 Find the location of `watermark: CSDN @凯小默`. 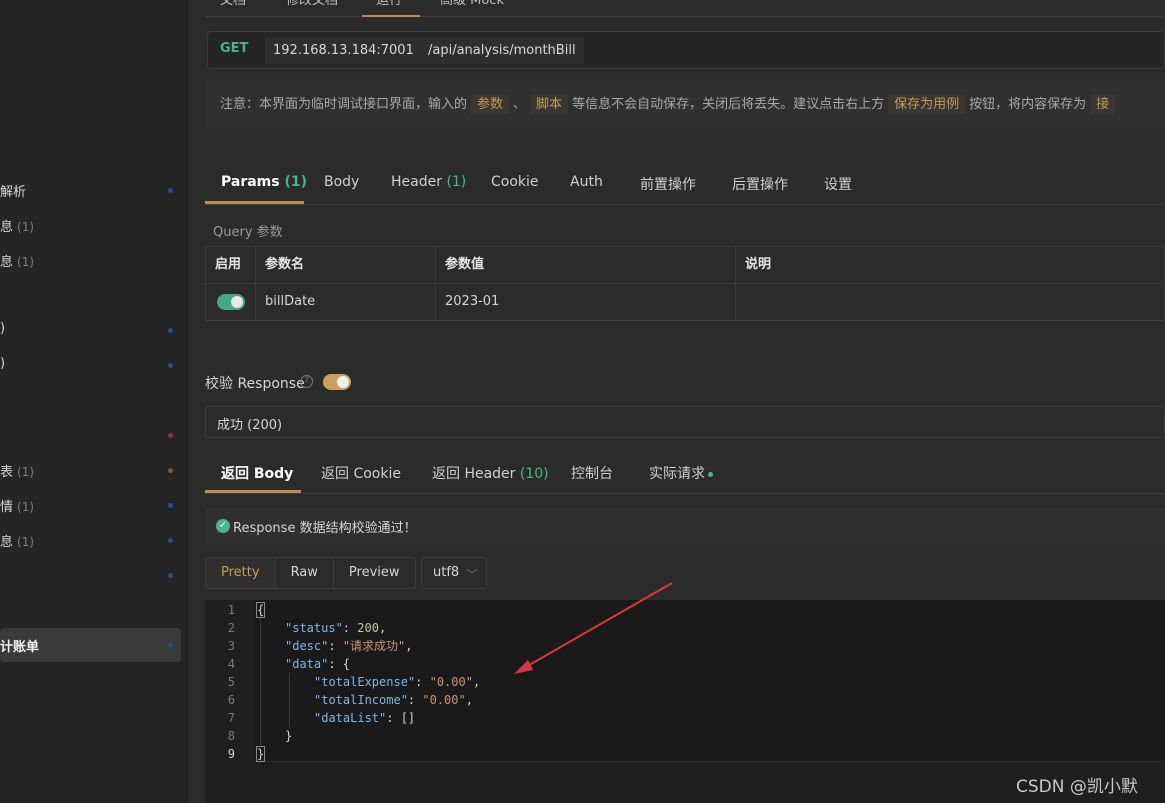

watermark: CSDN @凯小默 is located at coordinates (1077, 787).